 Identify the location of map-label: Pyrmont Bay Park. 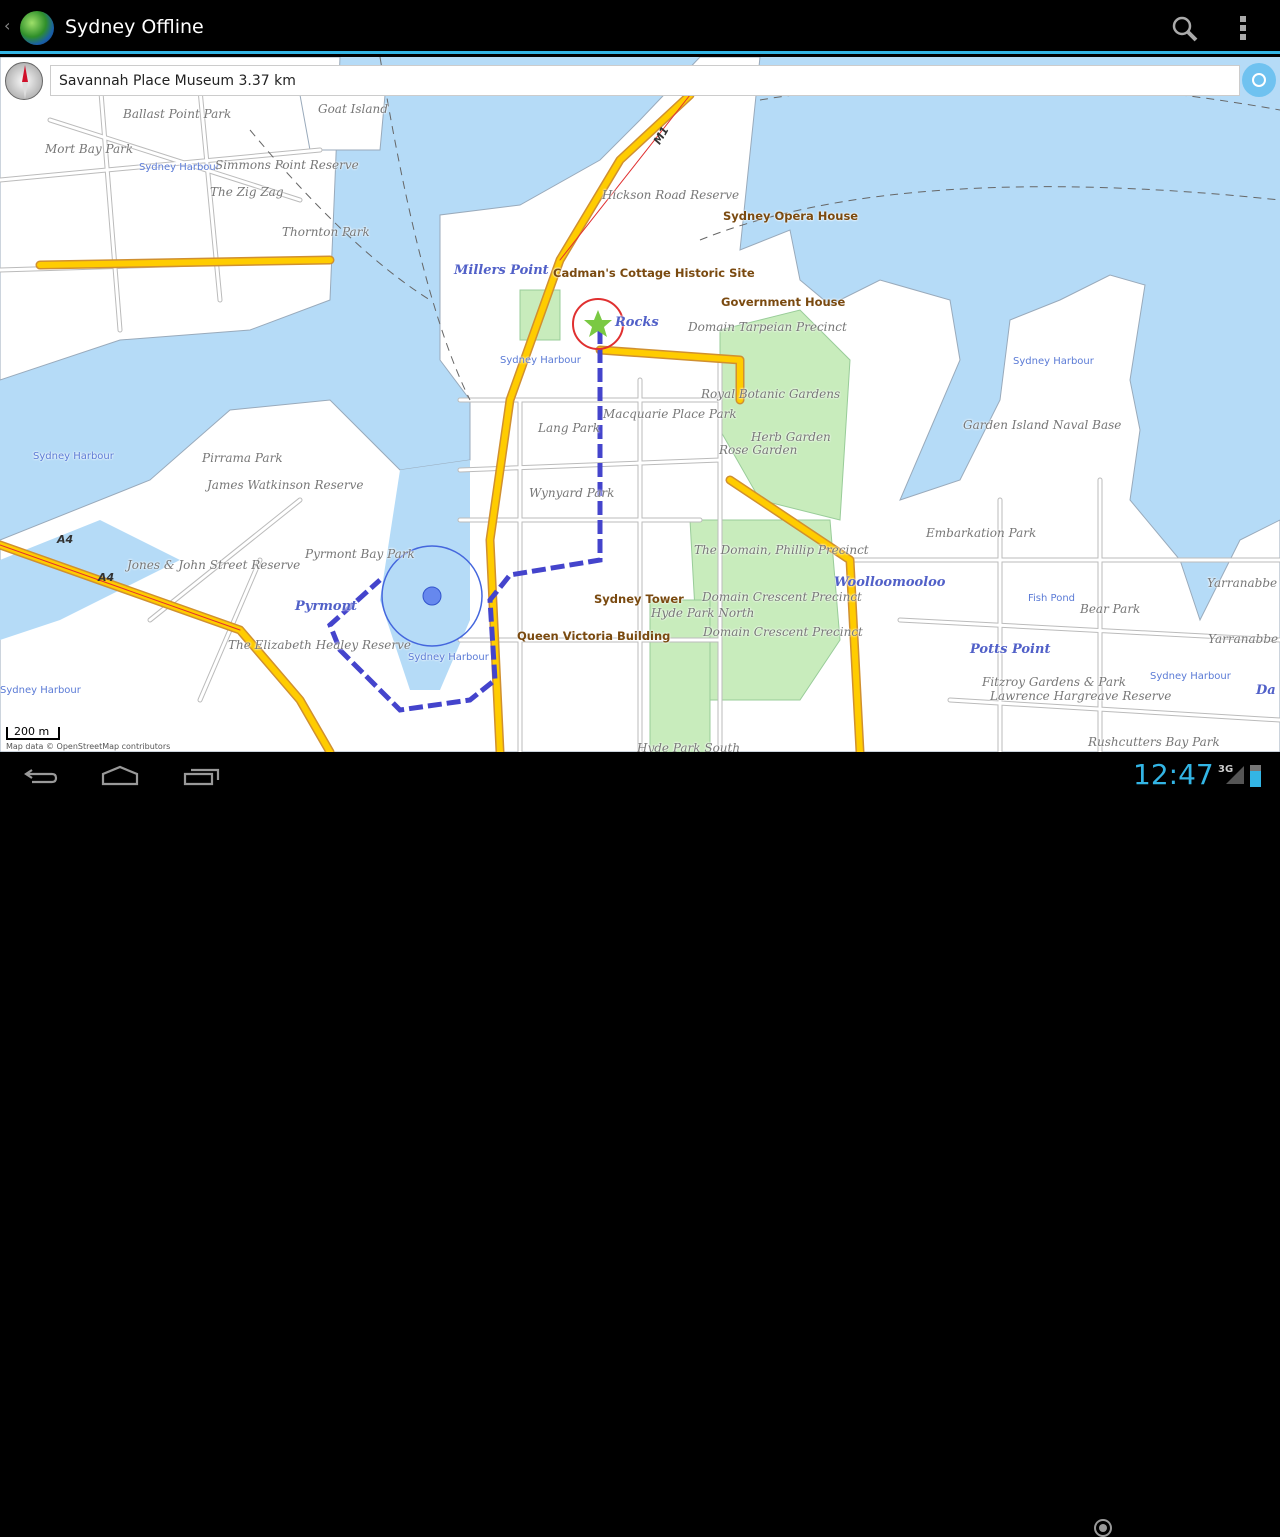
(360, 554).